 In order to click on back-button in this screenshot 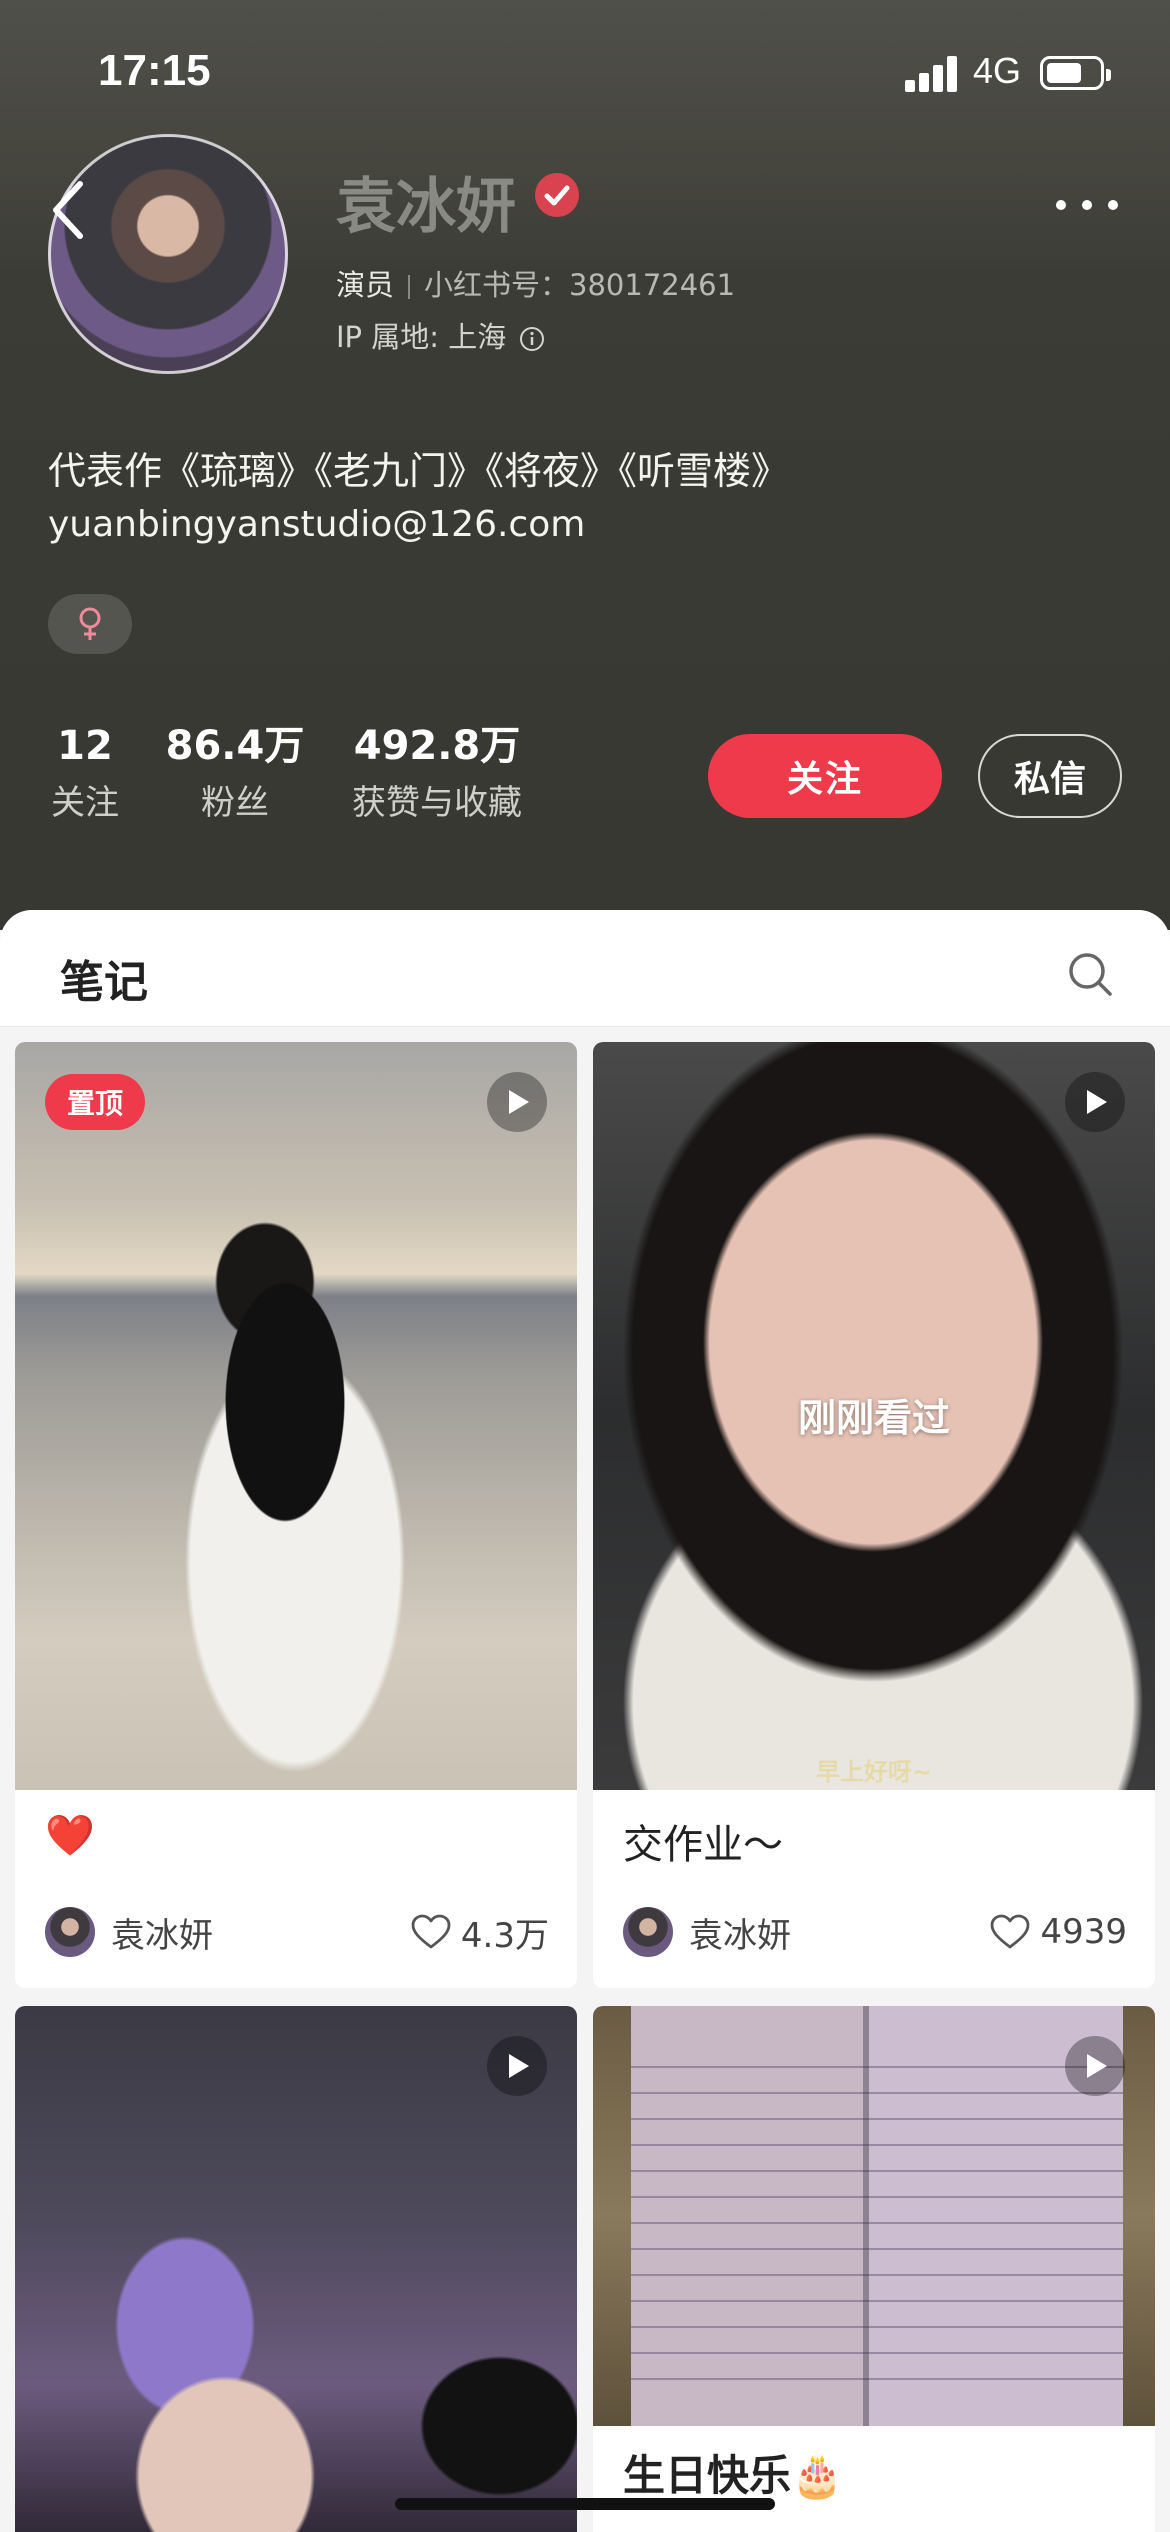, I will do `click(70, 210)`.